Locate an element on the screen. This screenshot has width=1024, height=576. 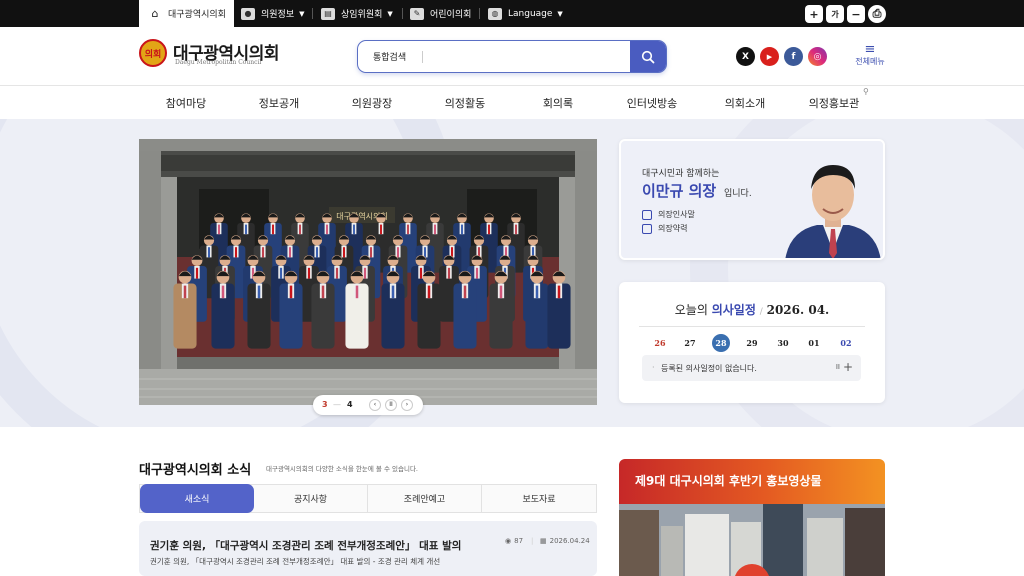
zoom-out-button: − is located at coordinates (856, 14).